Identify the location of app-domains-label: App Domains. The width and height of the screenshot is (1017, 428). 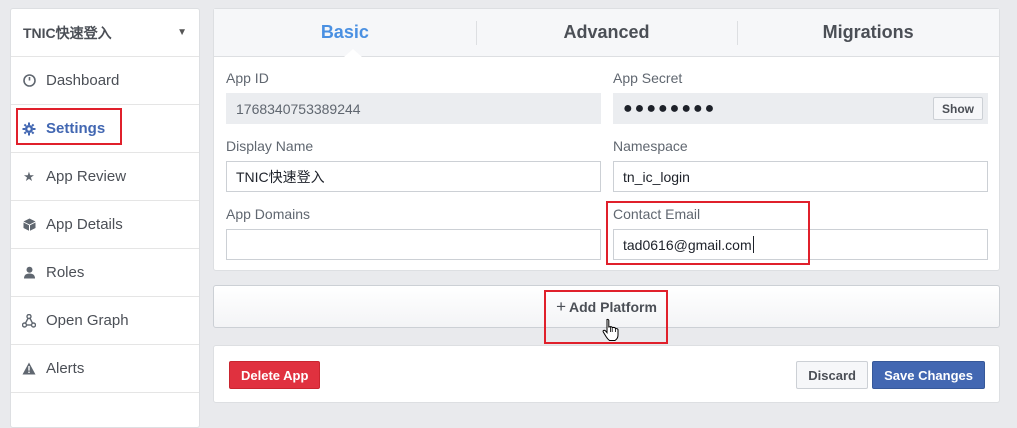
(268, 214).